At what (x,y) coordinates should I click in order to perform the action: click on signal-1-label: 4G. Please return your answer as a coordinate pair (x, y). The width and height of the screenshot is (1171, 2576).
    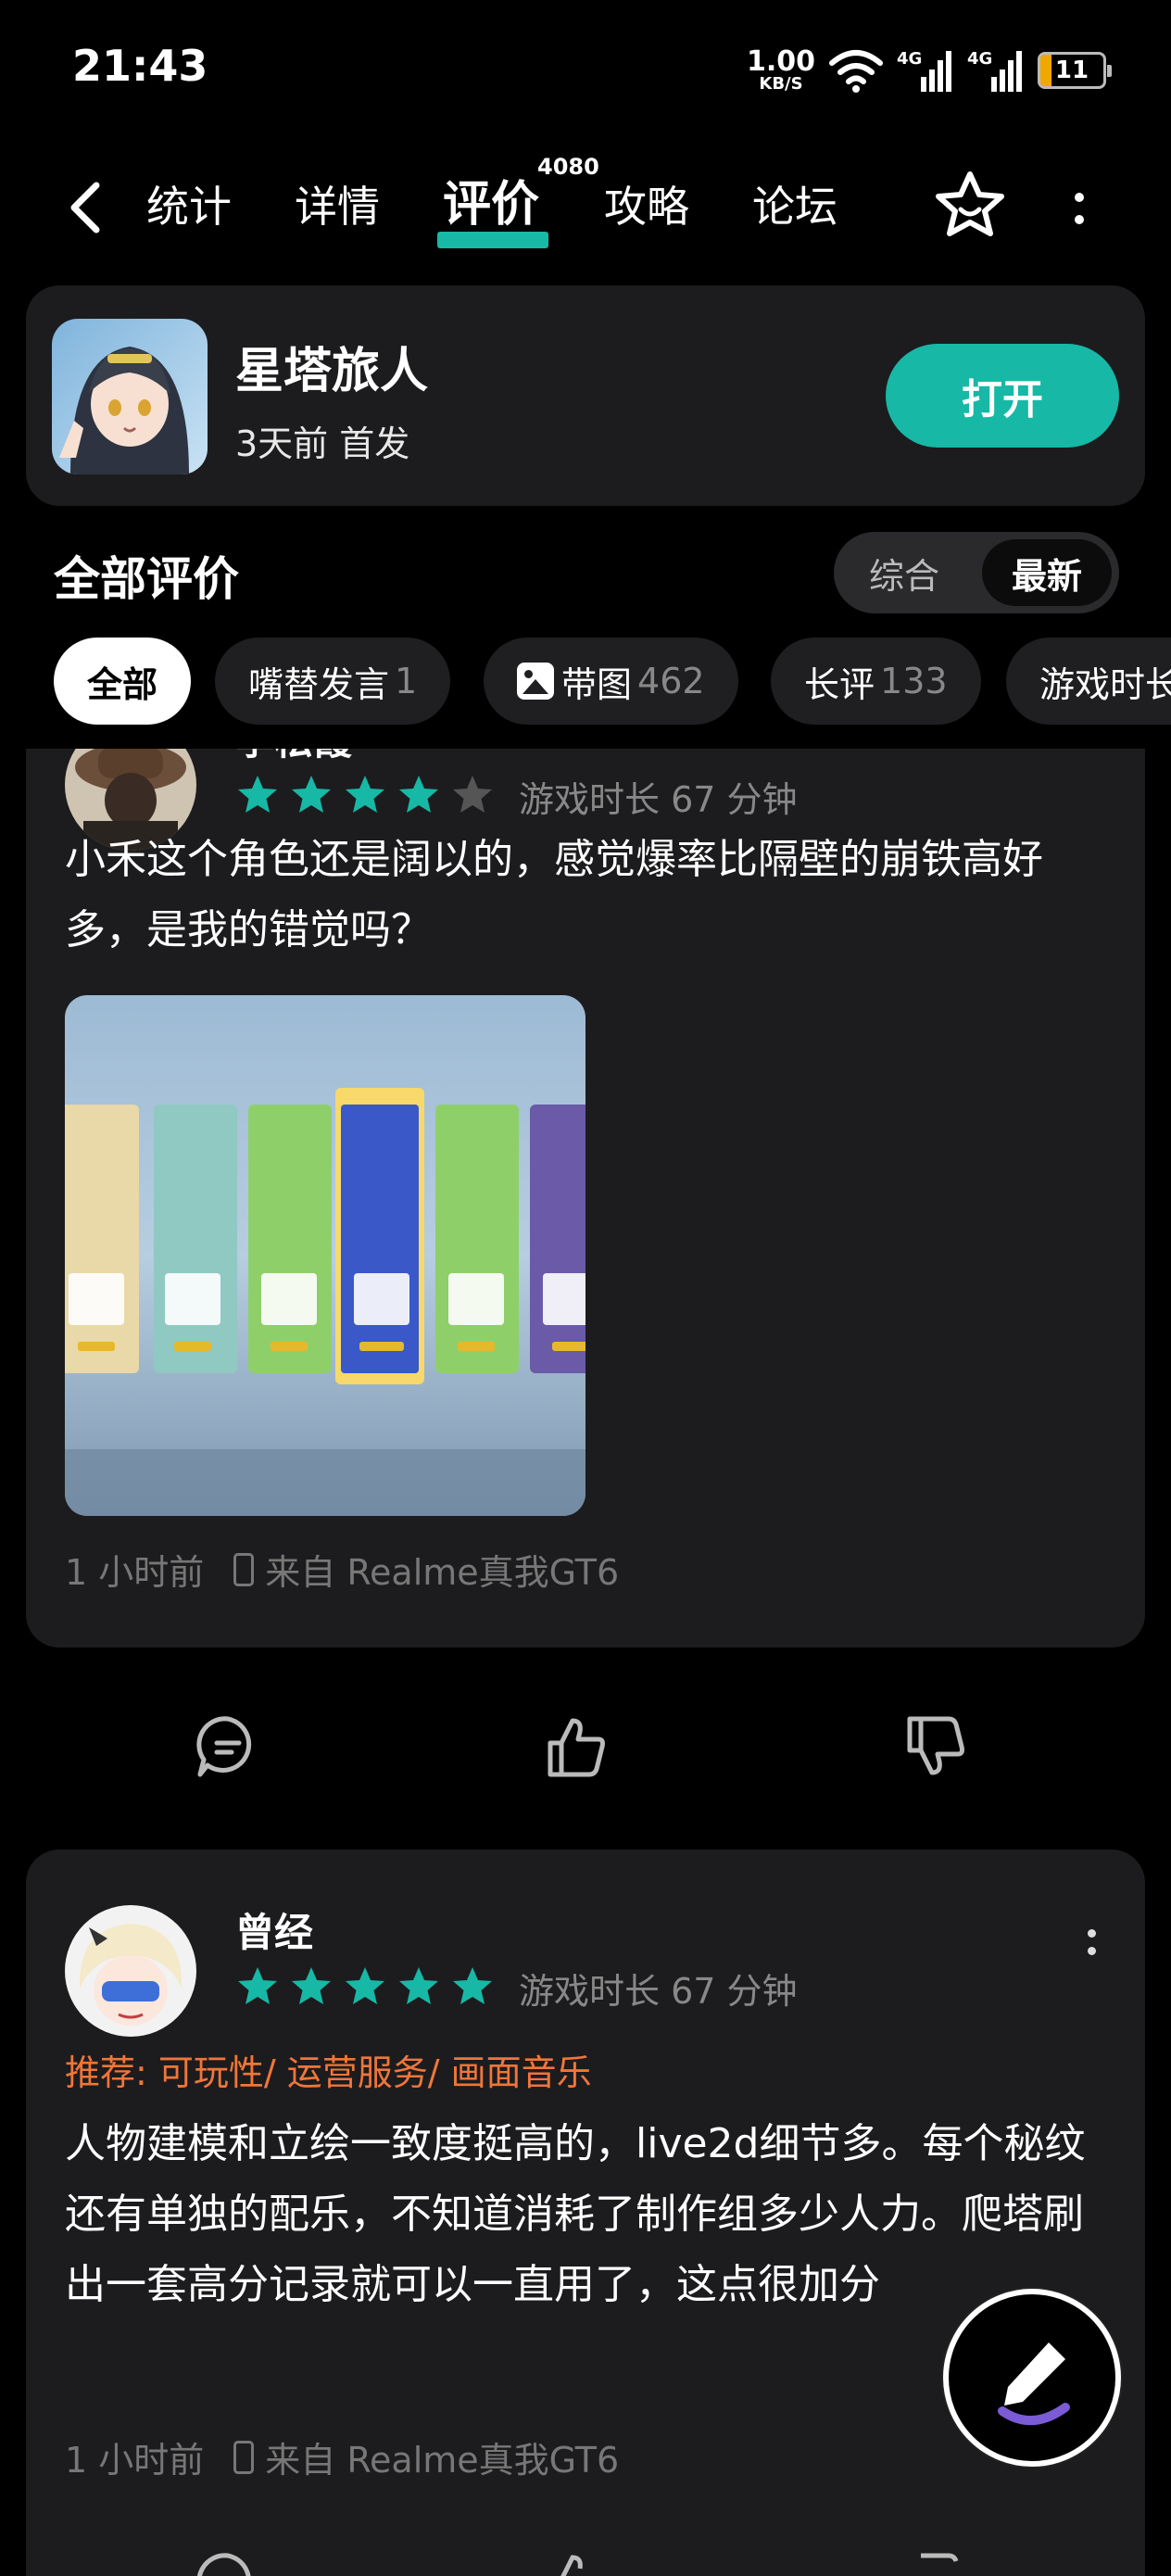
    Looking at the image, I should click on (910, 59).